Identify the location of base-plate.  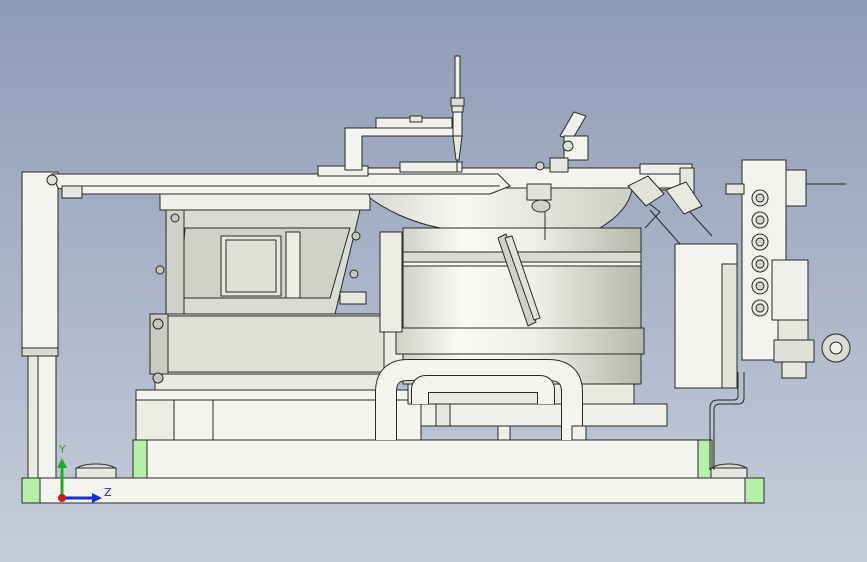
(393, 490).